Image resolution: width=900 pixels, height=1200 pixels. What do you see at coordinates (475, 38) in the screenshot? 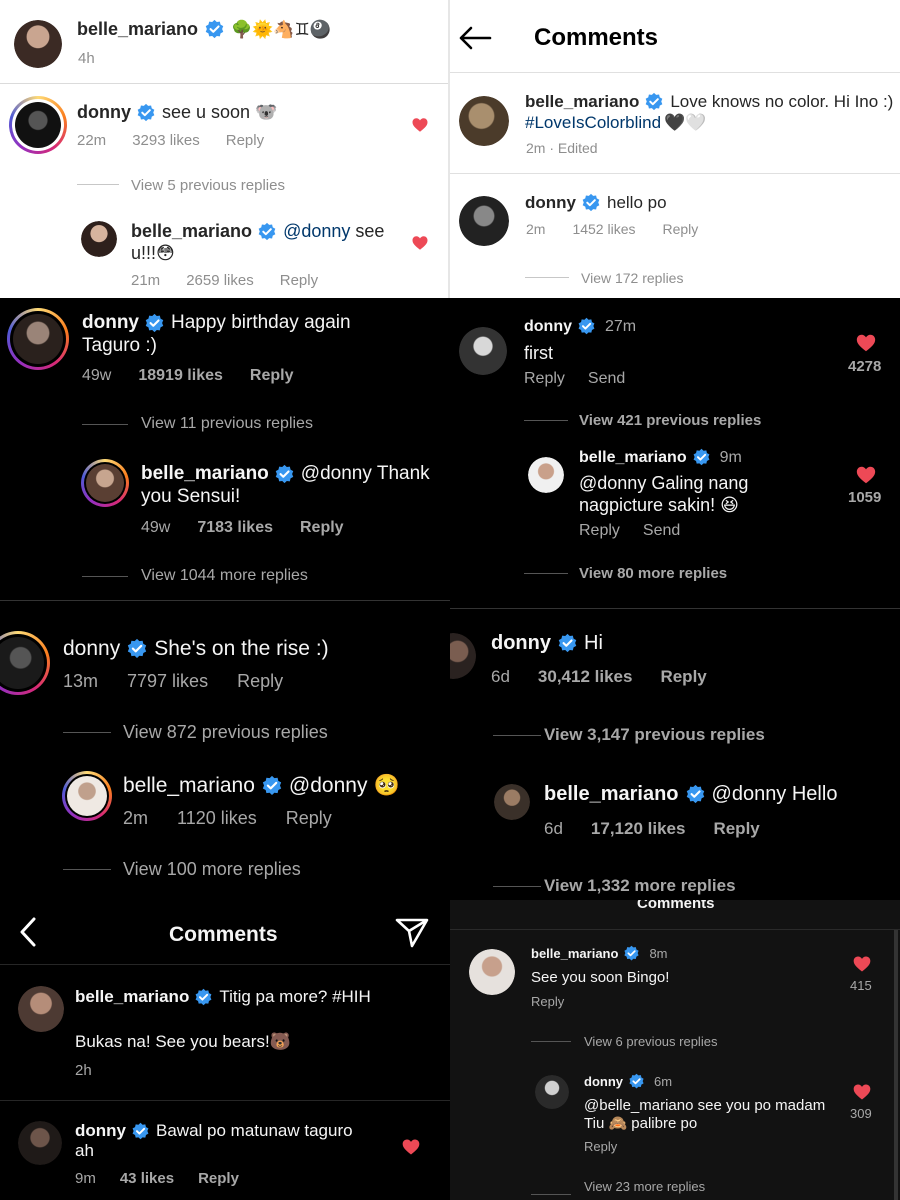
I see `back-arrow-icon` at bounding box center [475, 38].